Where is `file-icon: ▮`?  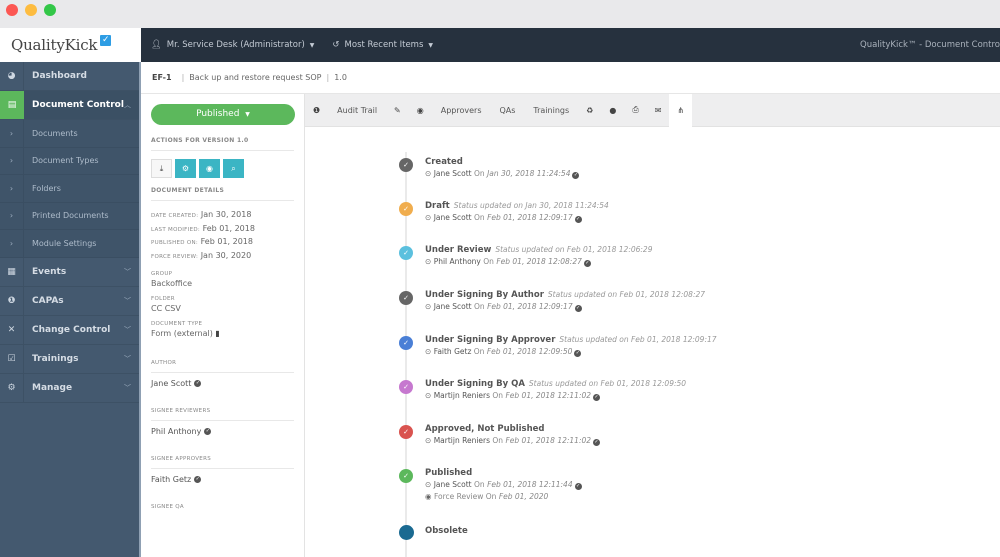
file-icon: ▮ is located at coordinates (217, 333).